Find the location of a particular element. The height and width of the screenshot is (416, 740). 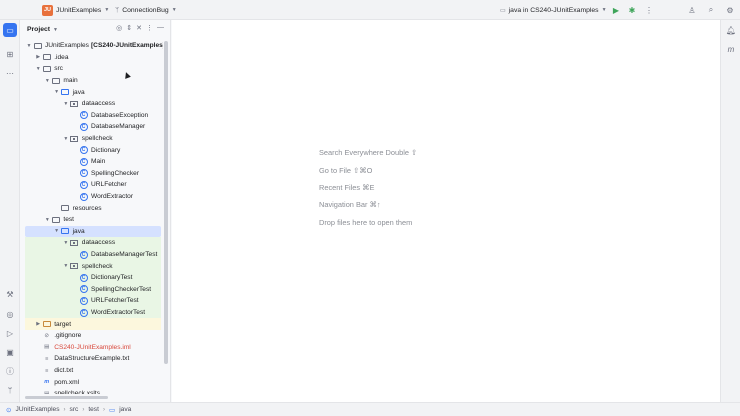

locate-file-icon: ◎ is located at coordinates (119, 28).